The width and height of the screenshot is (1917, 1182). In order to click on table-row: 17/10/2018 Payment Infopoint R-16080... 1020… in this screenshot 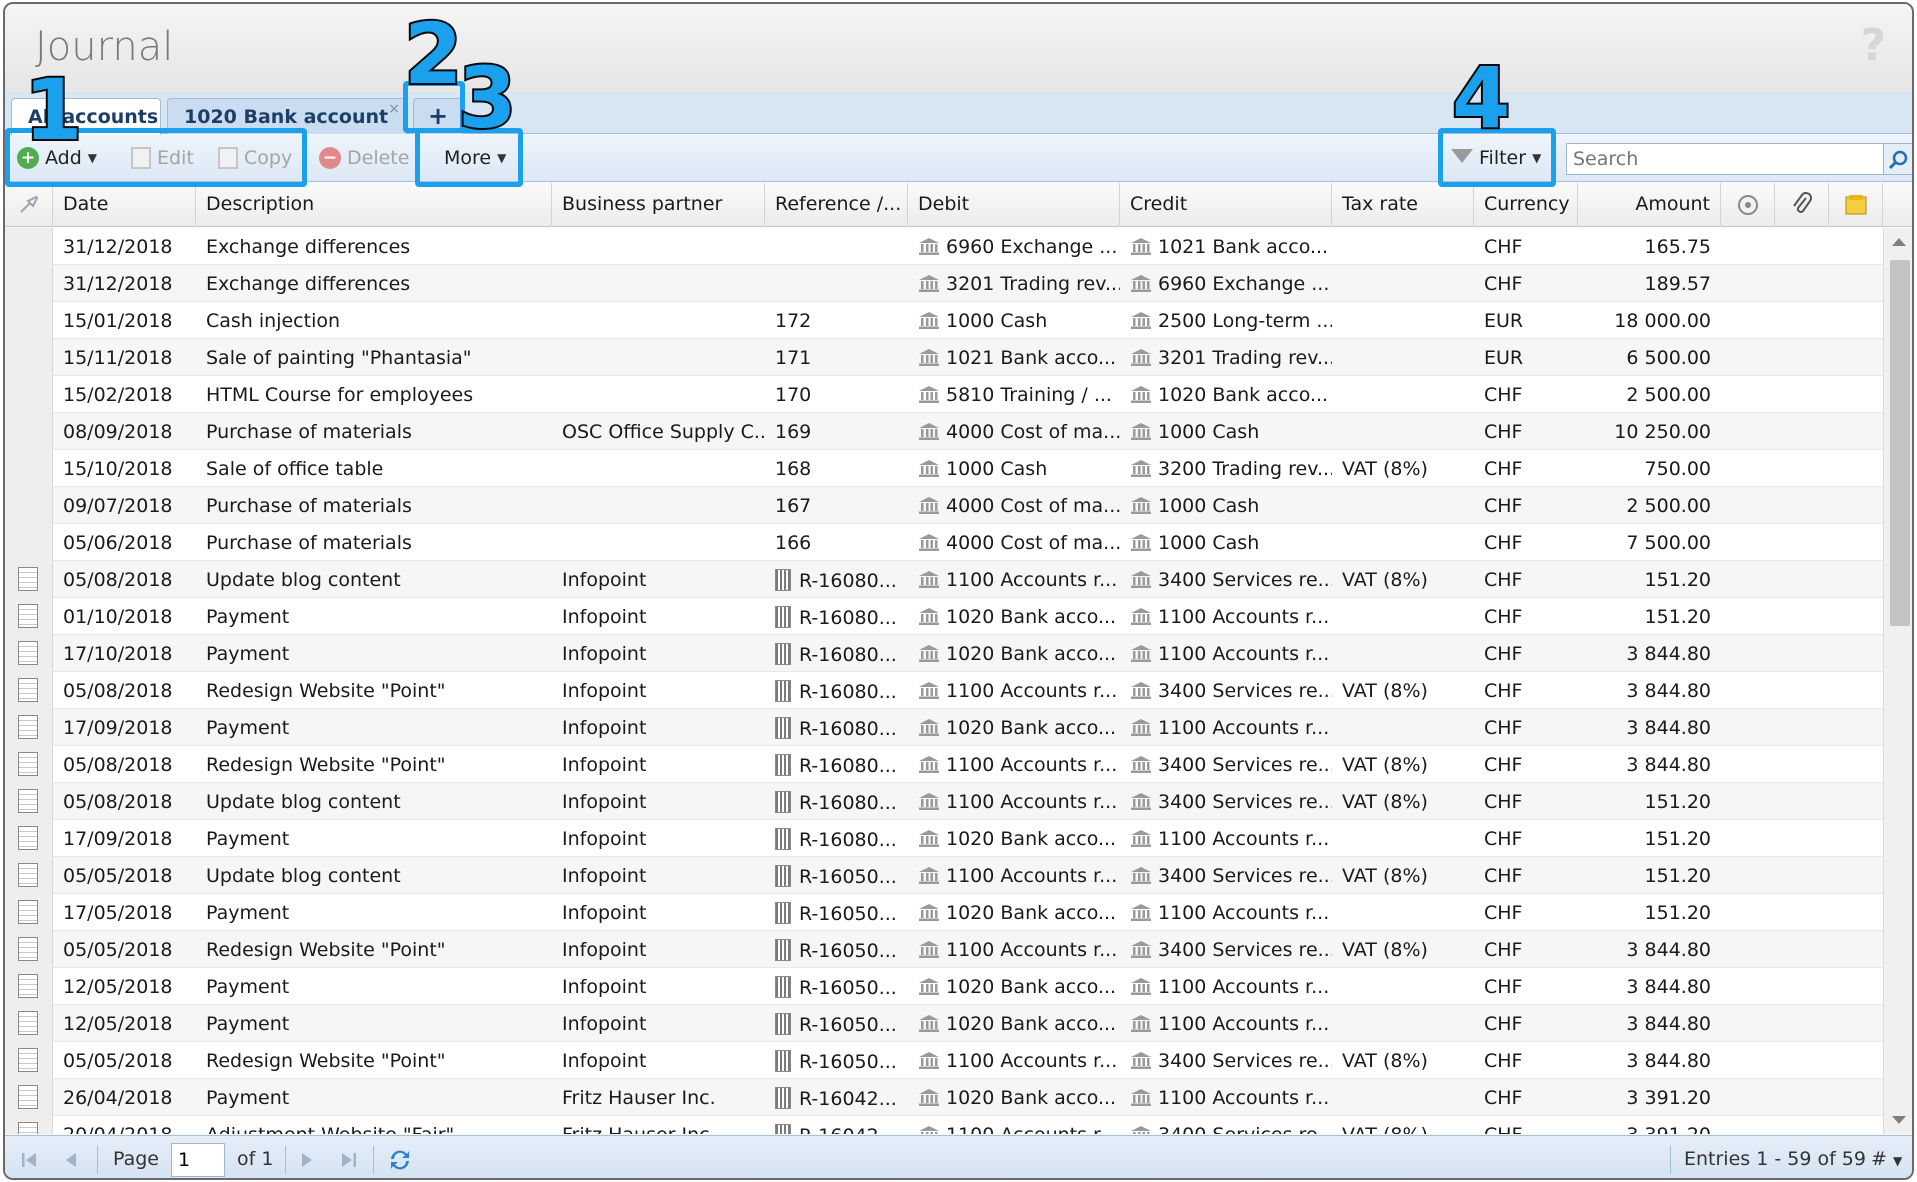, I will do `click(944, 653)`.